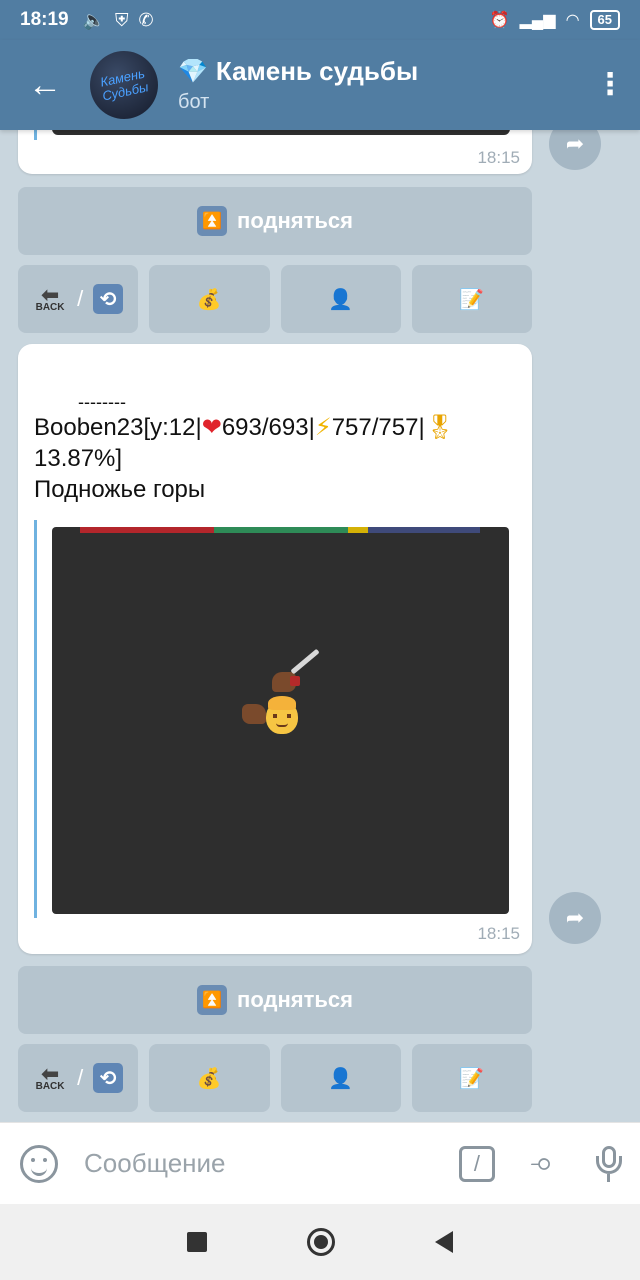 This screenshot has width=640, height=1280. What do you see at coordinates (89, 427) in the screenshot?
I see `player-name: Booben23` at bounding box center [89, 427].